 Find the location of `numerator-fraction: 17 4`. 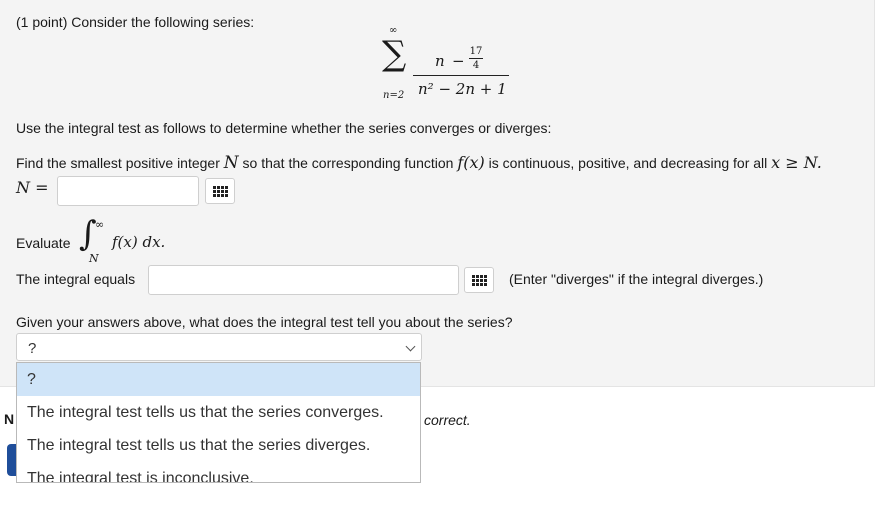

numerator-fraction: 17 4 is located at coordinates (476, 58).